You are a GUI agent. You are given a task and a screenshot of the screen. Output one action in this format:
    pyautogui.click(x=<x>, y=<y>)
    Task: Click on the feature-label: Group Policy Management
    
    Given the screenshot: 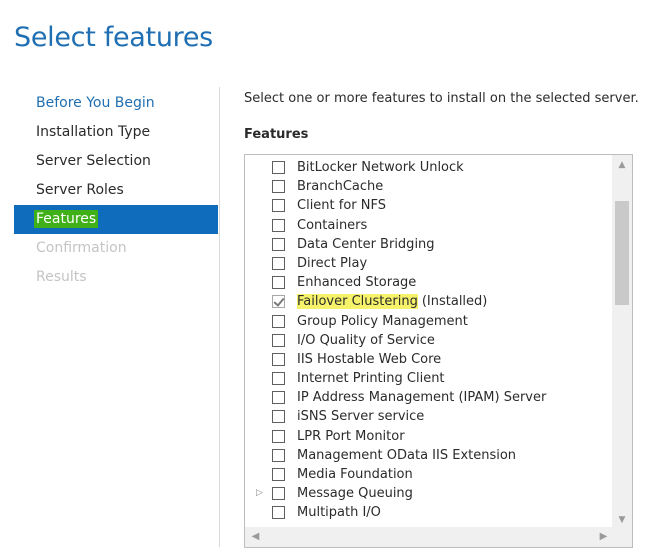 What is the action you would take?
    pyautogui.click(x=382, y=321)
    